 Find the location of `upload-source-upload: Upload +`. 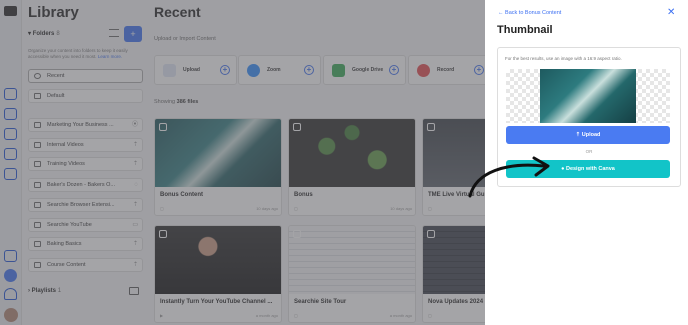

upload-source-upload: Upload + is located at coordinates (195, 70).